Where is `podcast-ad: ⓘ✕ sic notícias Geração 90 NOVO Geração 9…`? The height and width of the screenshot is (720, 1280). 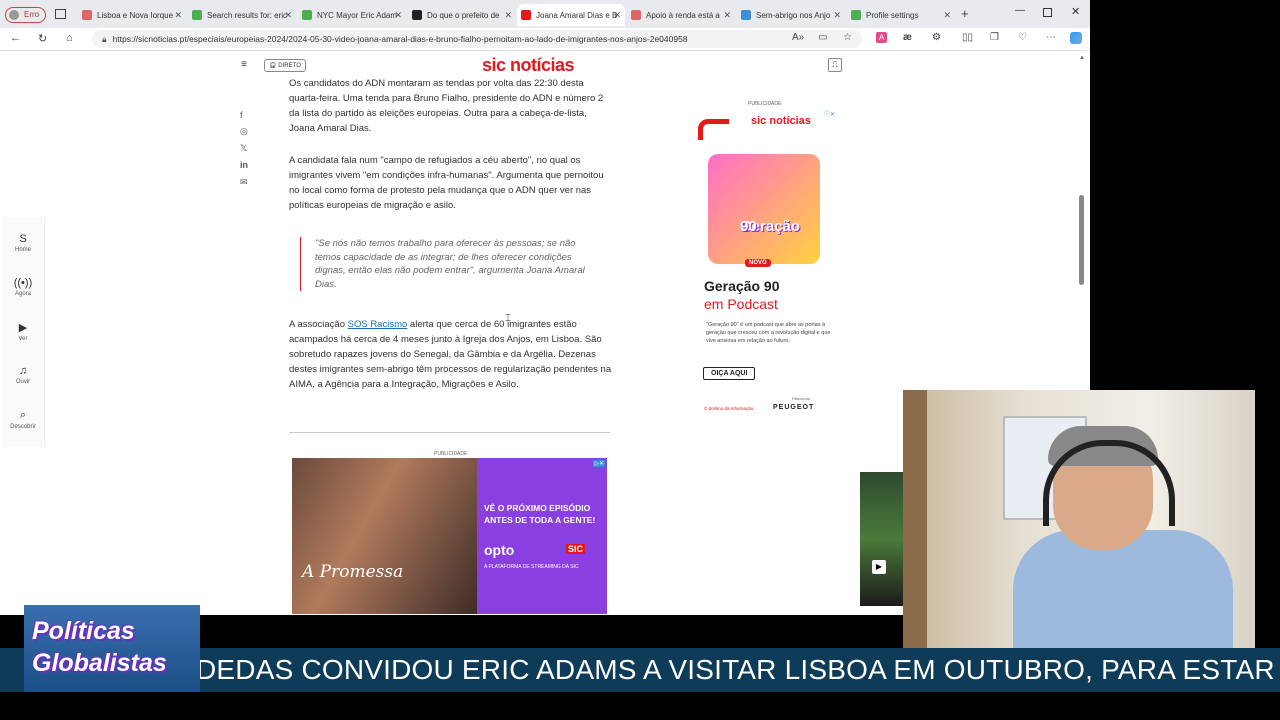
podcast-ad: ⓘ✕ sic notícias Geração 90 NOVO Geração 9… is located at coordinates (767, 264).